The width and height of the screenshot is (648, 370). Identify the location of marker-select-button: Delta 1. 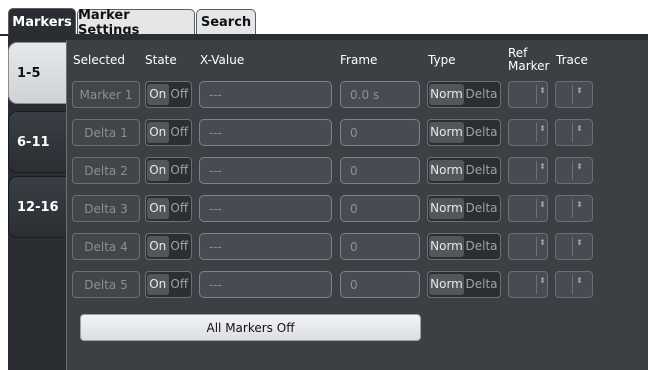
(106, 132).